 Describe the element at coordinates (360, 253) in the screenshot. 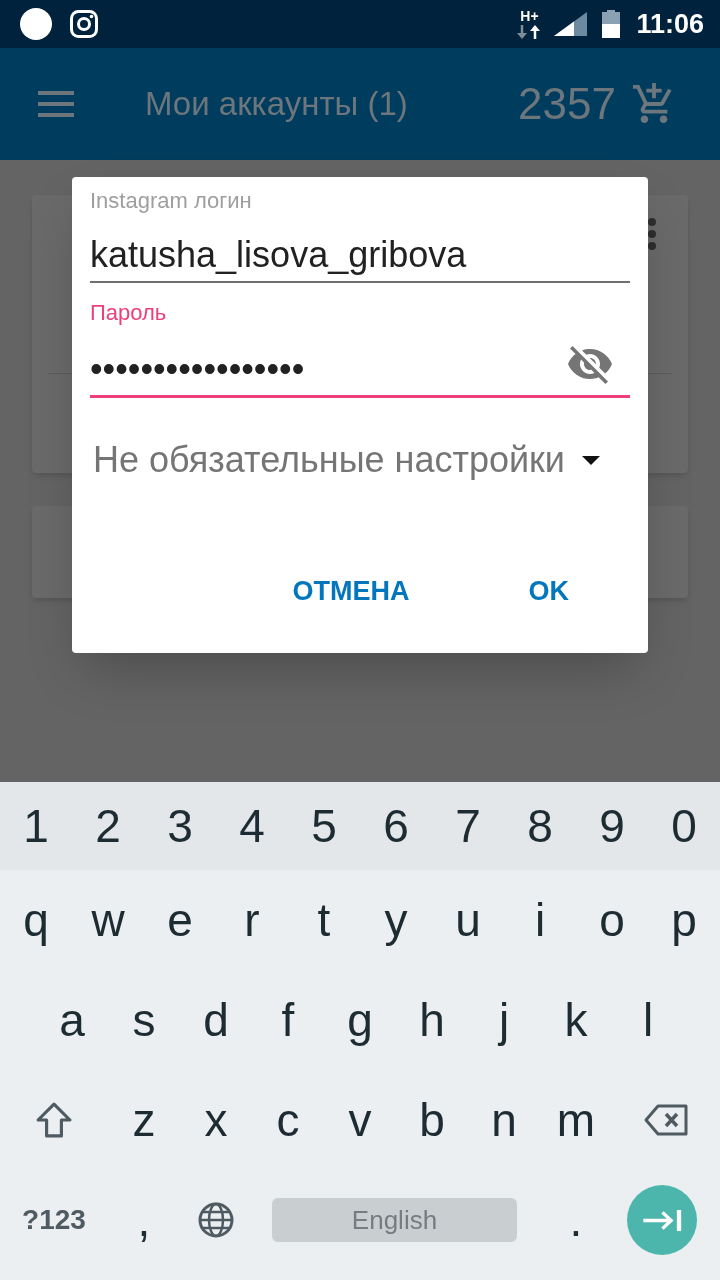

I see `text-field: katusha_lisova_gribova` at that location.